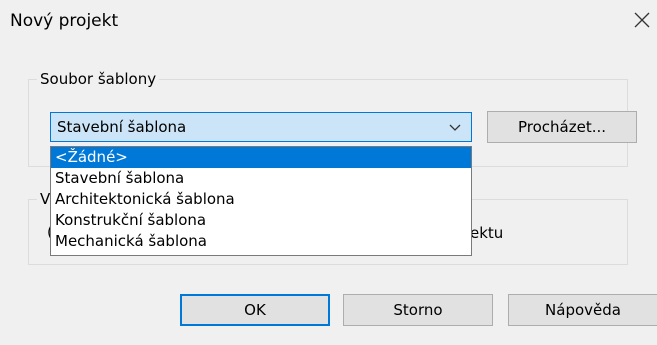  I want to click on dropdown-item-structural: Konstrukční šablona, so click(261, 220).